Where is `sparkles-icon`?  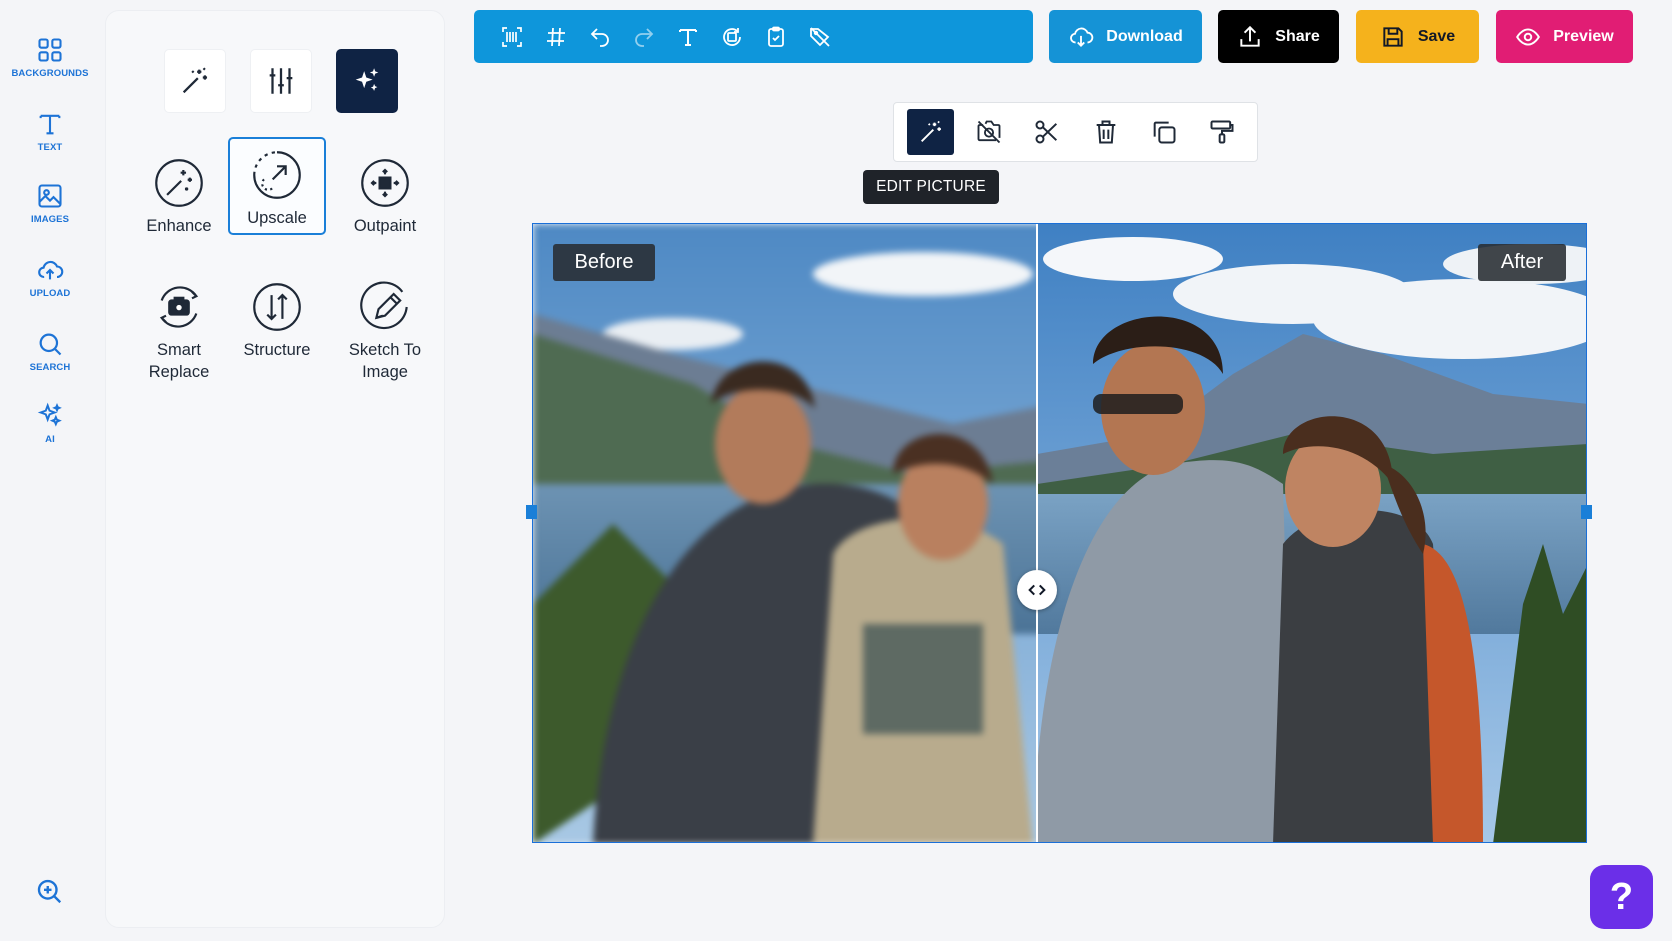 sparkles-icon is located at coordinates (367, 79).